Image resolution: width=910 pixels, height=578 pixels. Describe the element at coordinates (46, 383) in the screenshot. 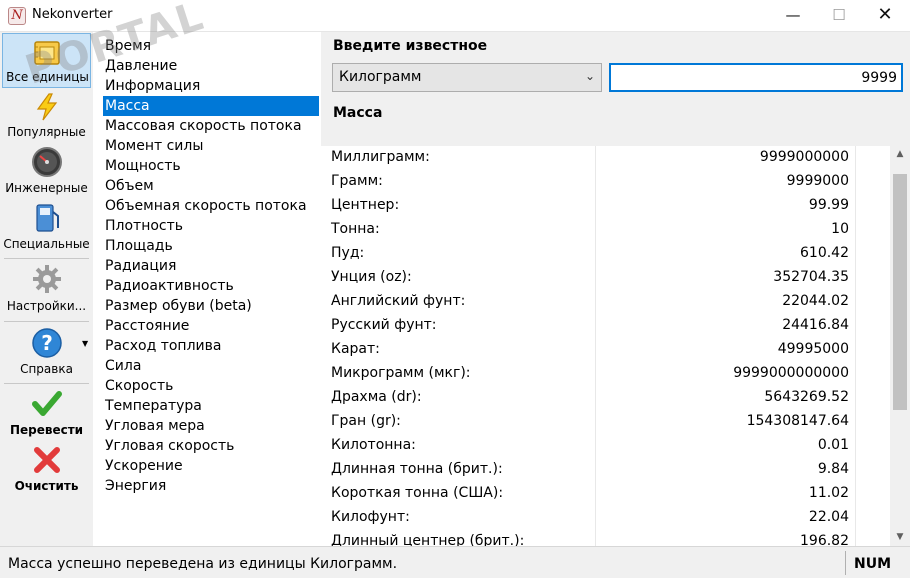

I see `toolbar-separator` at that location.